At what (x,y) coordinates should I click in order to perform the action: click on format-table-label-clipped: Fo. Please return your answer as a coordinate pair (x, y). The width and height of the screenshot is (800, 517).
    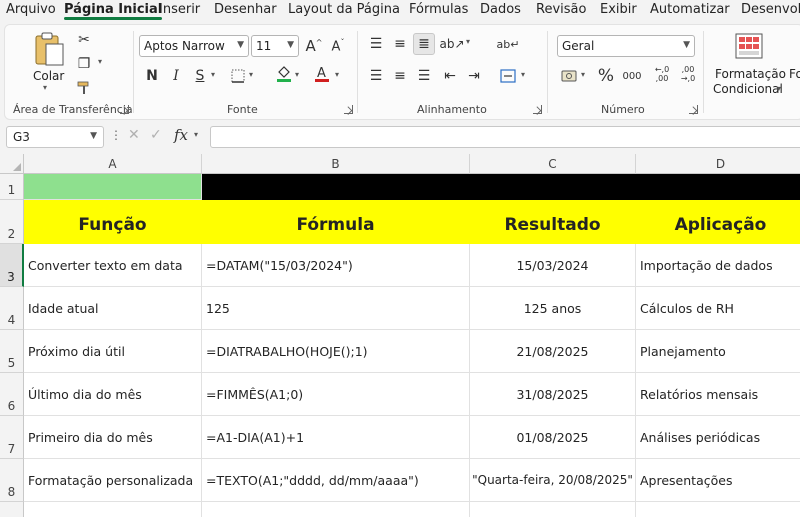
    Looking at the image, I should click on (794, 74).